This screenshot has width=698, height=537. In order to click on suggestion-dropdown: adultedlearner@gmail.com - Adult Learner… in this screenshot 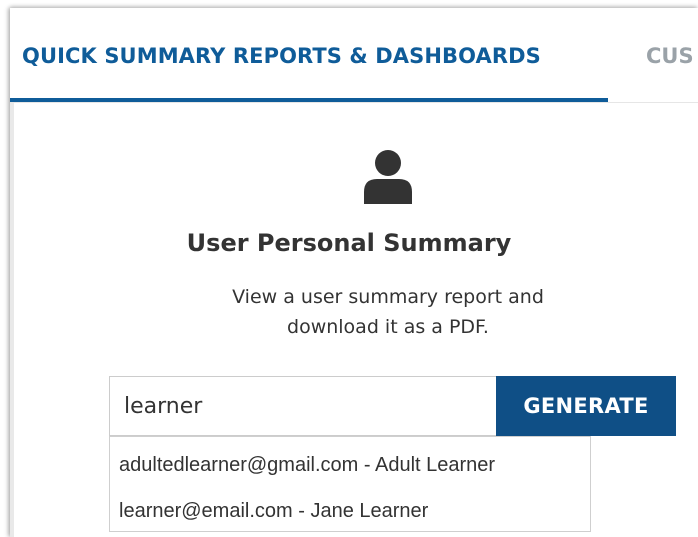, I will do `click(350, 484)`.